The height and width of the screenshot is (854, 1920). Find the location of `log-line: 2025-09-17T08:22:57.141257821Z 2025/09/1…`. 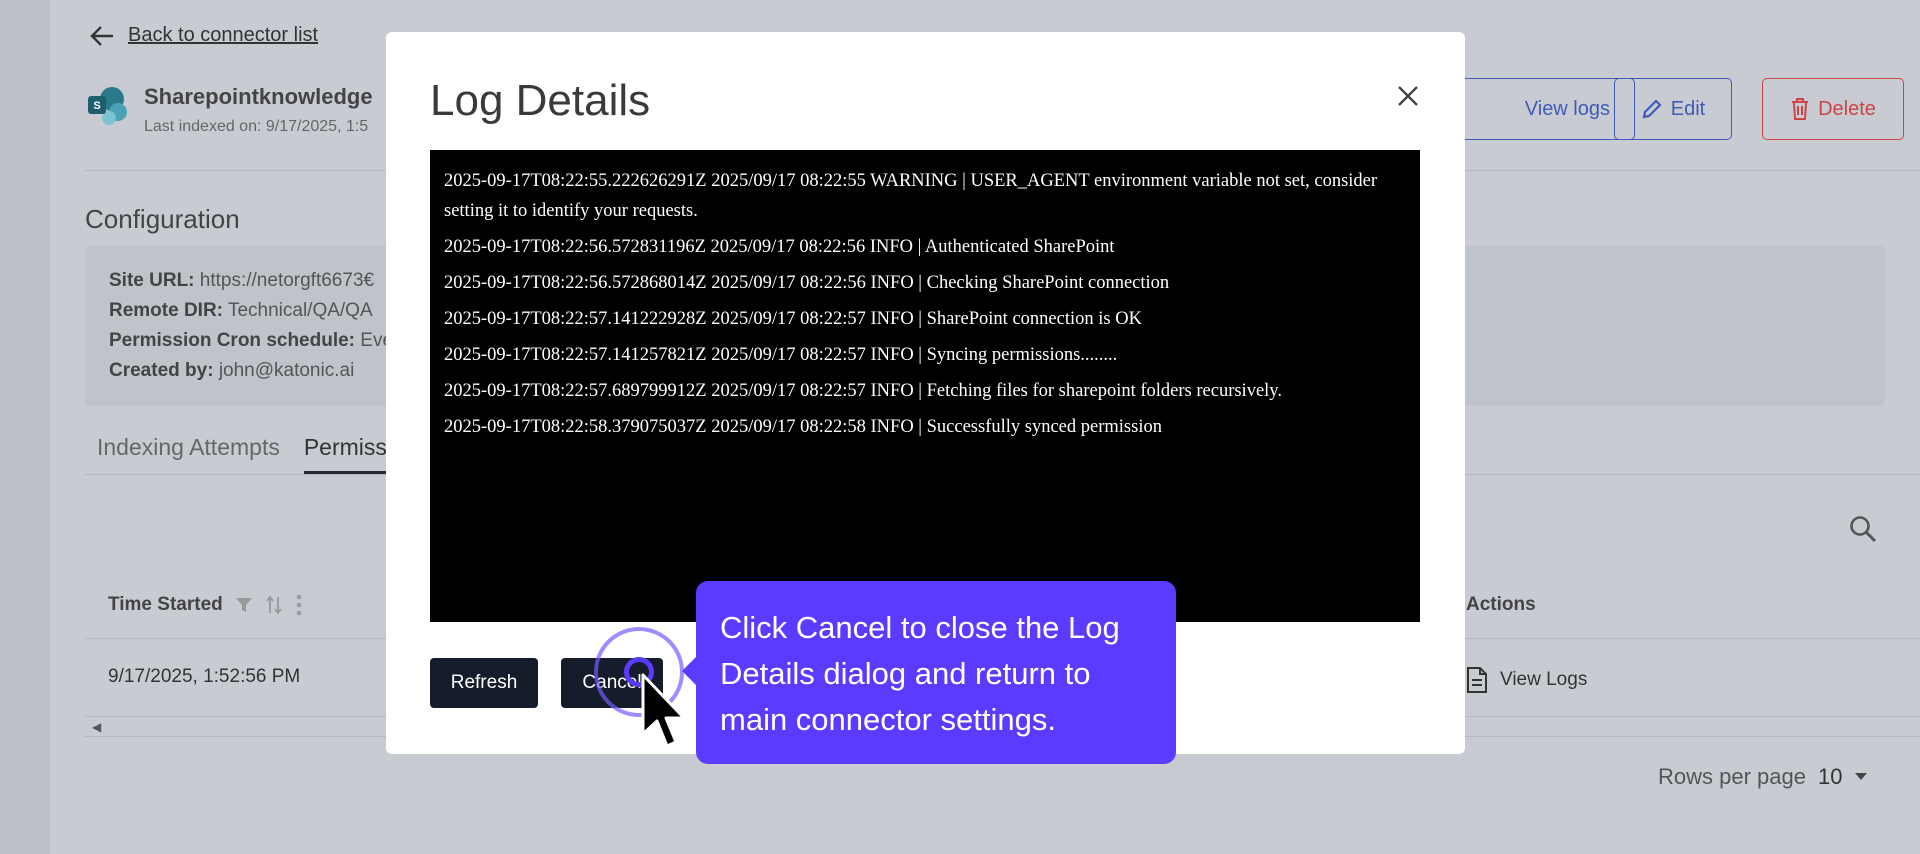

log-line: 2025-09-17T08:22:57.141257821Z 2025/09/1… is located at coordinates (781, 355).